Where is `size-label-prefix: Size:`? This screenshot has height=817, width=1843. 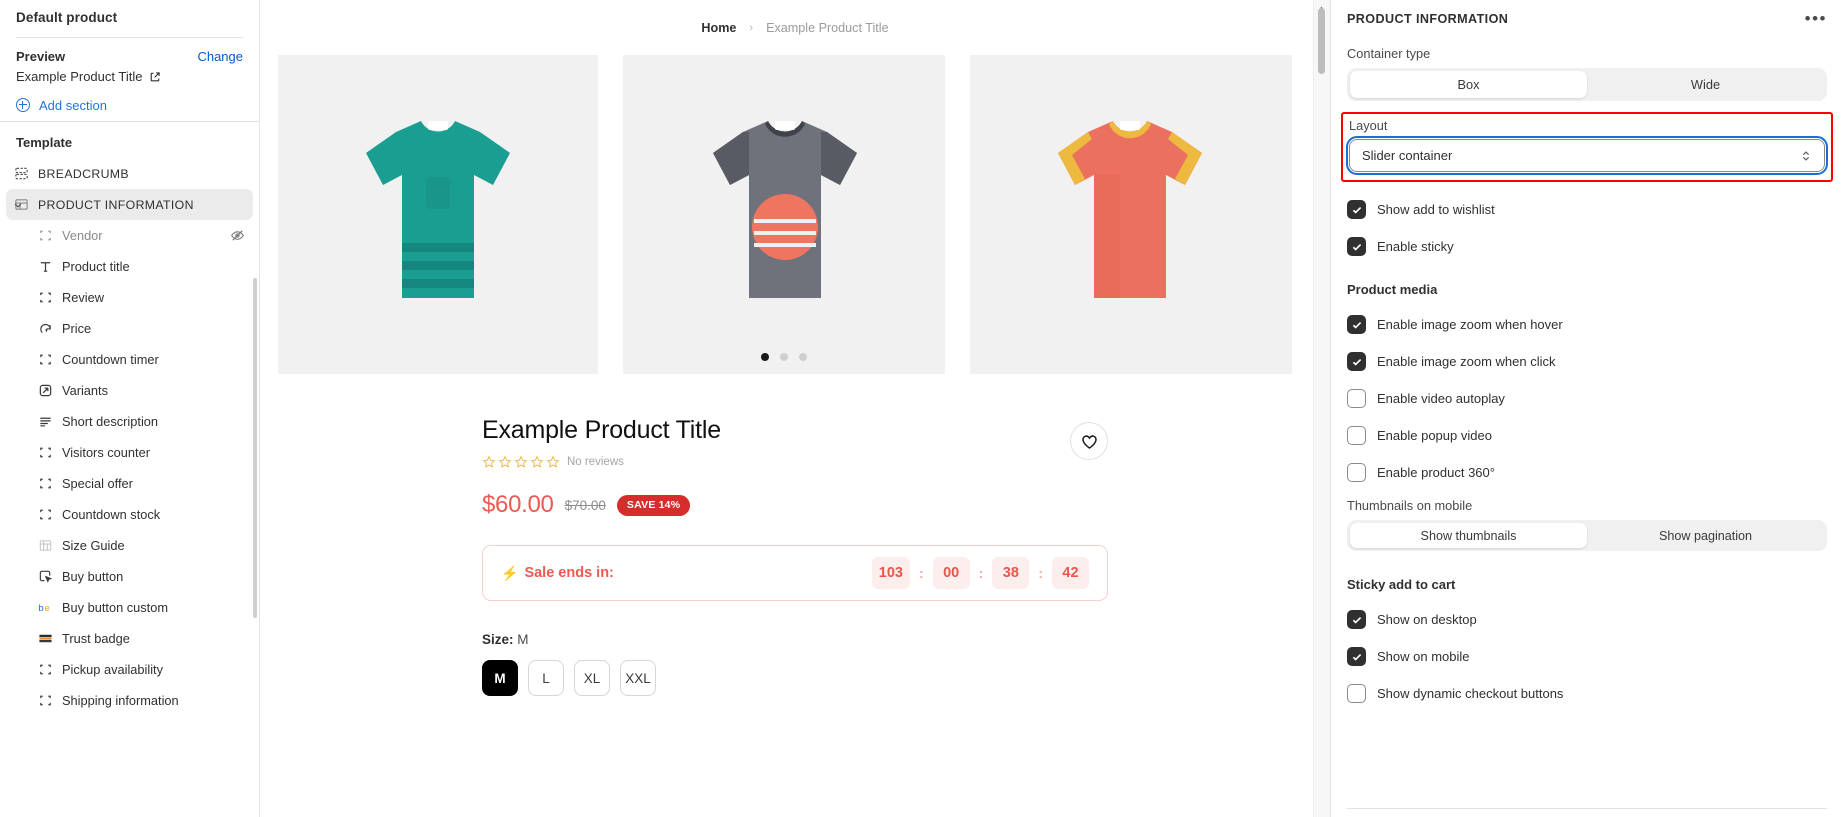 size-label-prefix: Size: is located at coordinates (498, 639).